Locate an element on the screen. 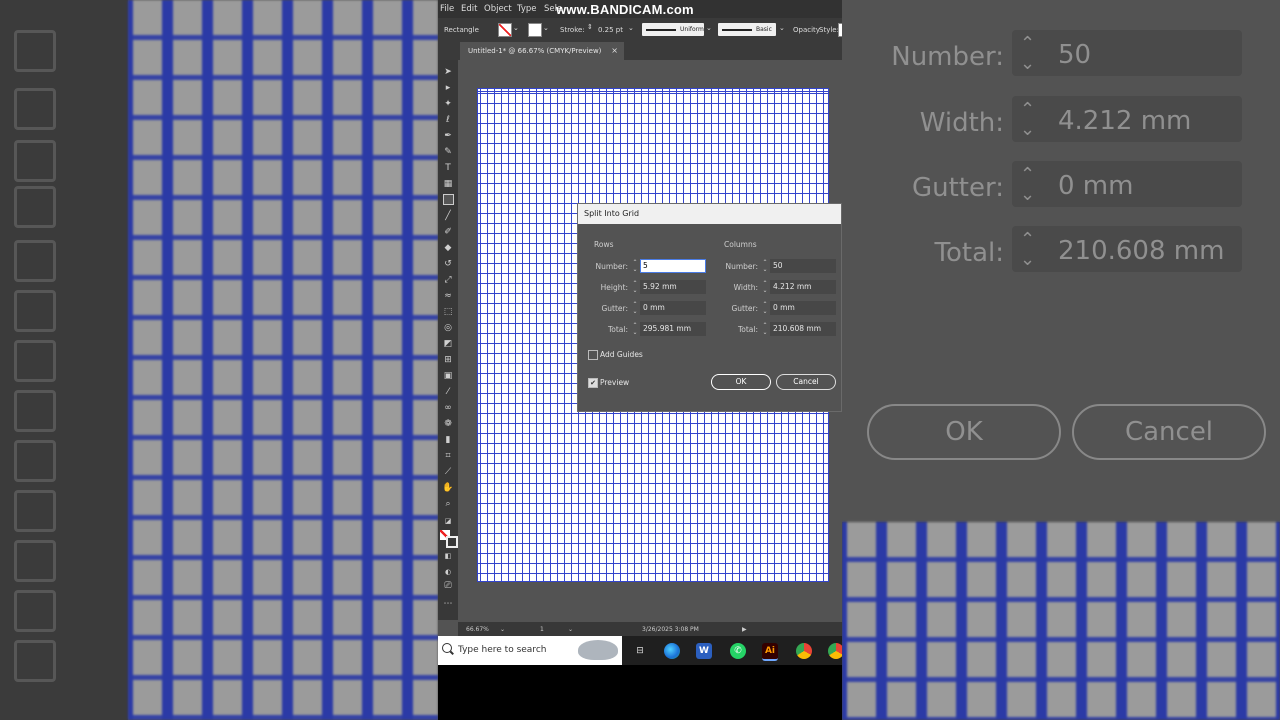  rows-height-label: Height: is located at coordinates (614, 287).